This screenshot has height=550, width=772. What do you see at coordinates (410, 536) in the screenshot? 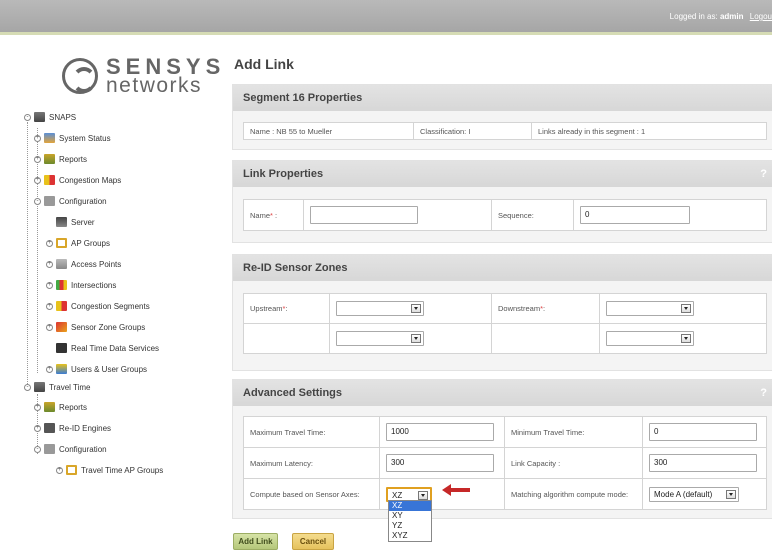
I see `dropdown-option-xyz: XYZ` at bounding box center [410, 536].